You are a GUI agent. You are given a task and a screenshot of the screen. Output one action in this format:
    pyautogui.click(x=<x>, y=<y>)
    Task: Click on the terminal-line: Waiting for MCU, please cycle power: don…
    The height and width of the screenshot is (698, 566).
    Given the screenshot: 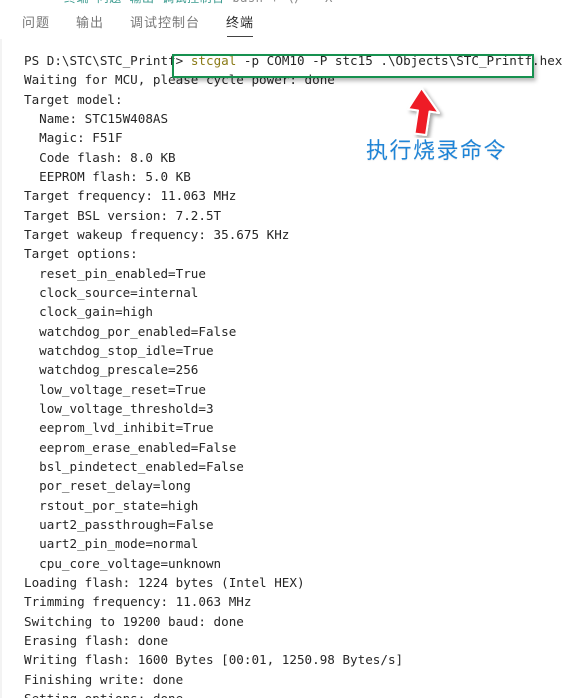 What is the action you would take?
    pyautogui.click(x=179, y=80)
    